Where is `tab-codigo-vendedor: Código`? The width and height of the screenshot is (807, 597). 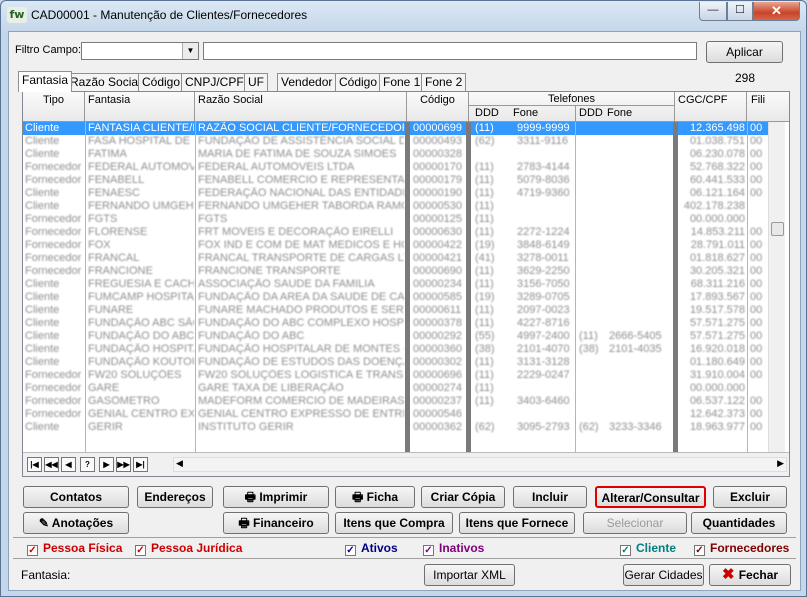 tab-codigo-vendedor: Código is located at coordinates (358, 82).